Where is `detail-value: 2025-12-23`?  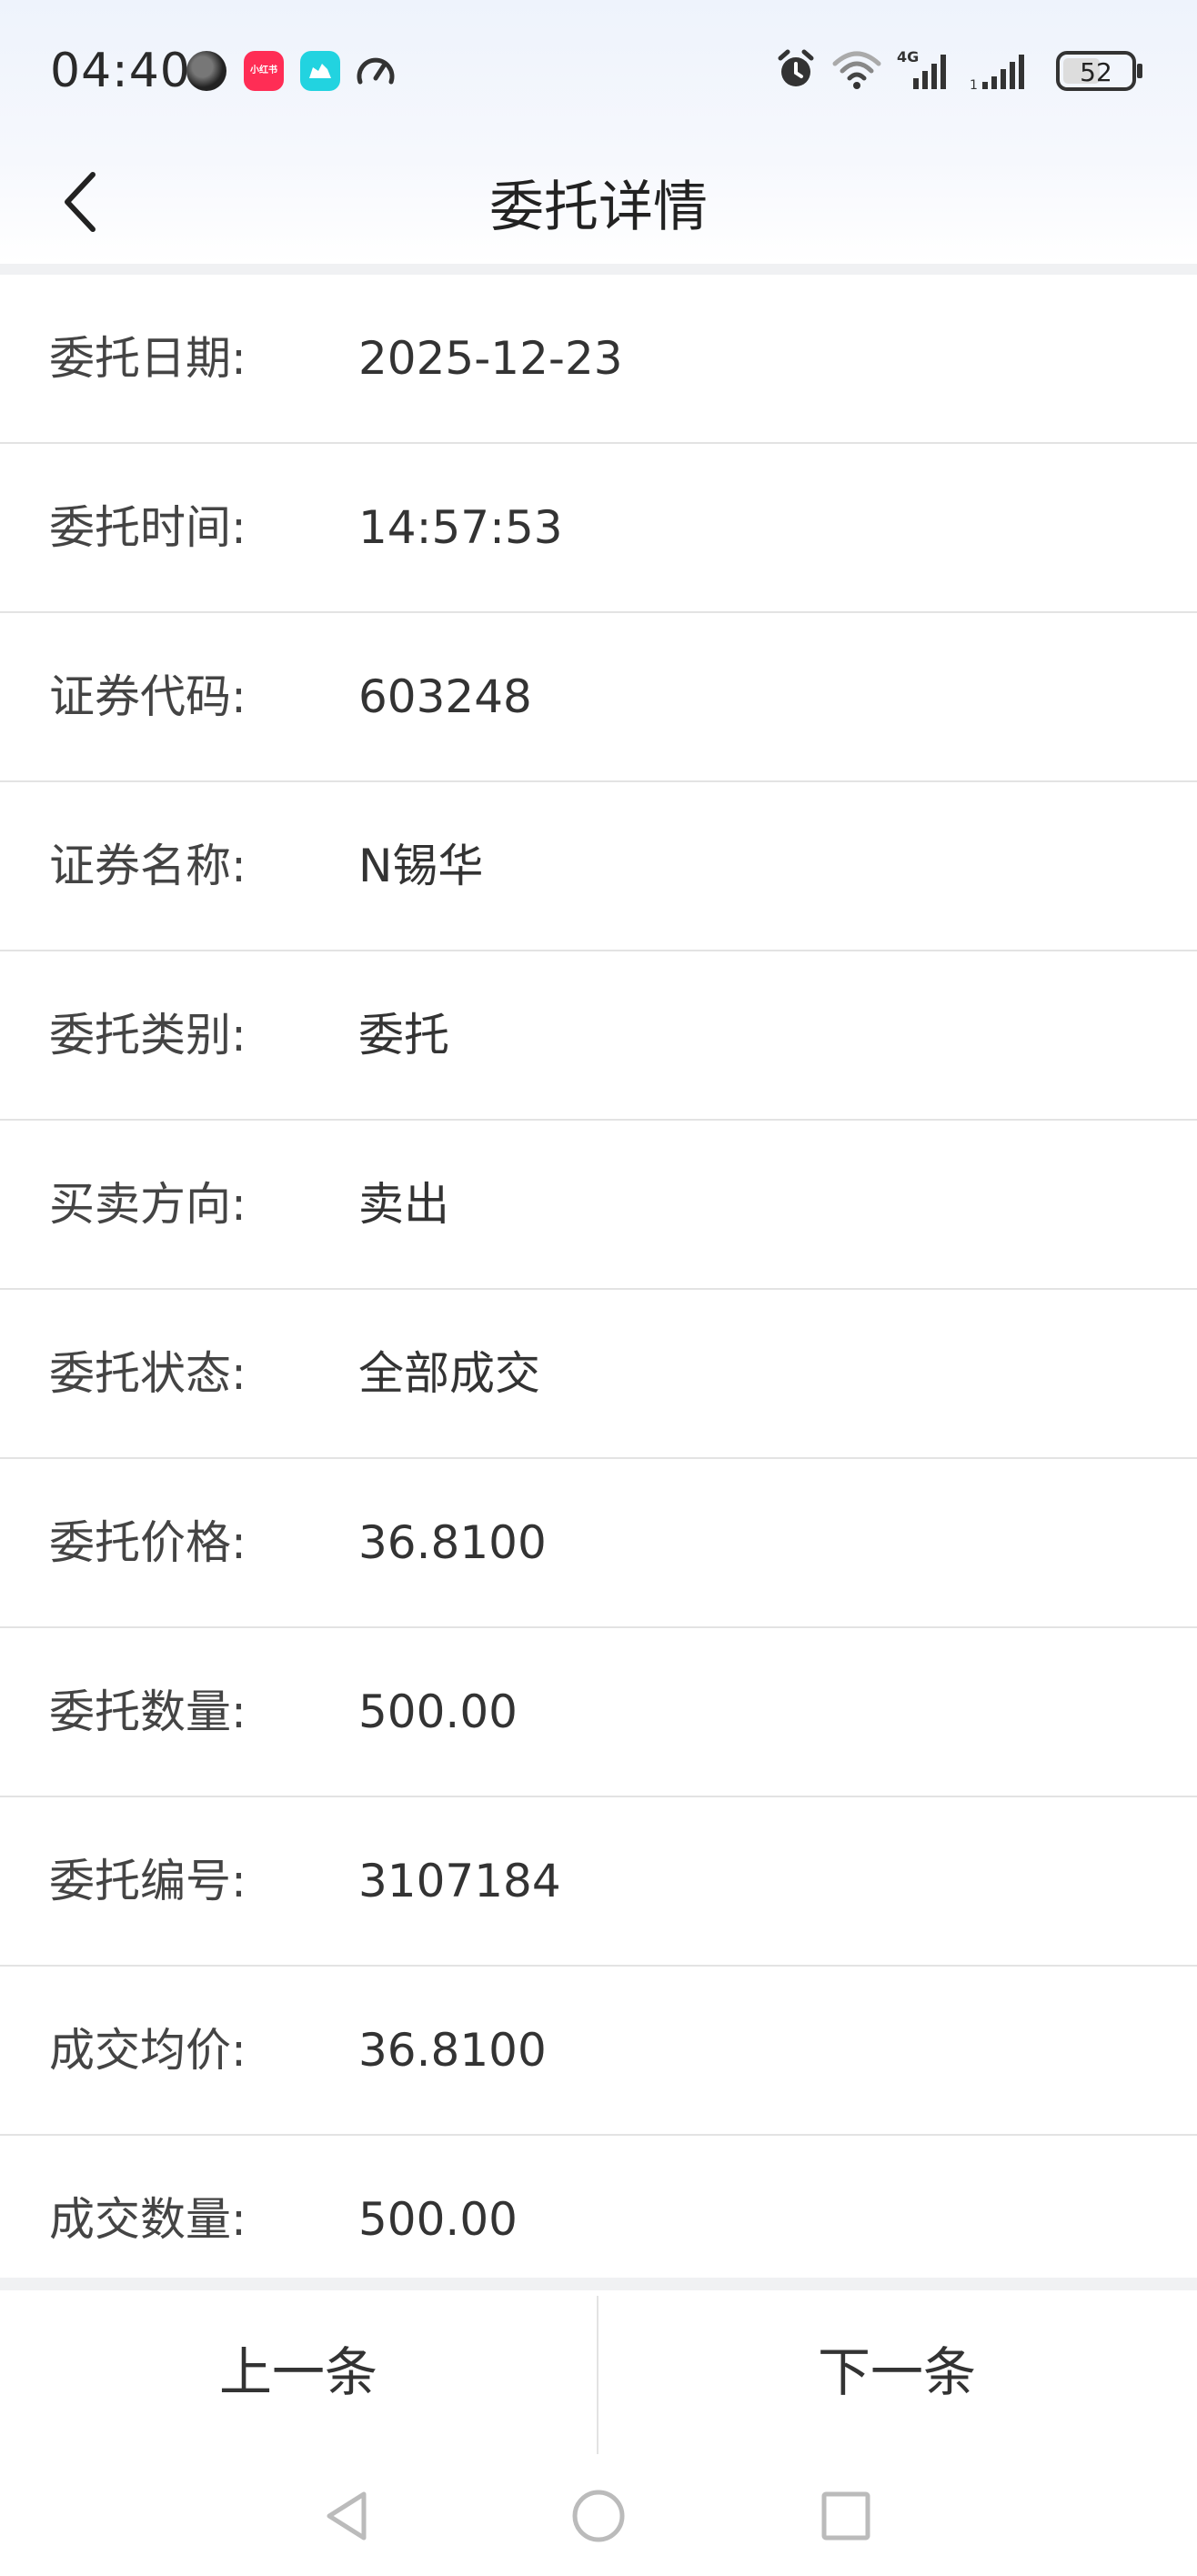
detail-value: 2025-12-23 is located at coordinates (490, 358).